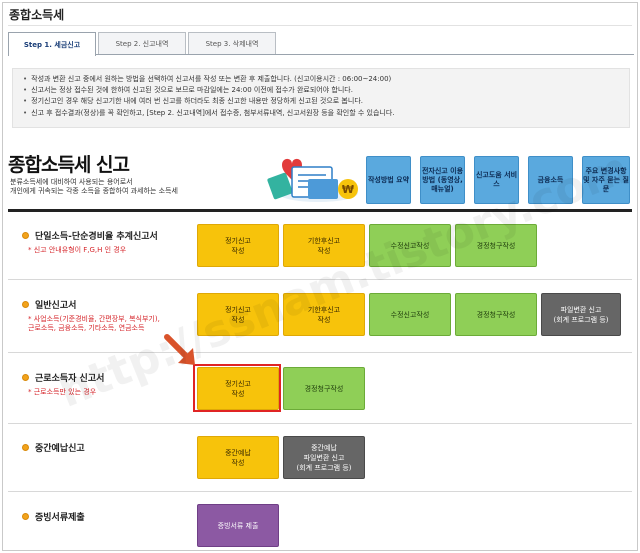 This screenshot has height=553, width=640. What do you see at coordinates (70, 379) in the screenshot?
I see `row-title-text: 근로소득자 신고서` at bounding box center [70, 379].